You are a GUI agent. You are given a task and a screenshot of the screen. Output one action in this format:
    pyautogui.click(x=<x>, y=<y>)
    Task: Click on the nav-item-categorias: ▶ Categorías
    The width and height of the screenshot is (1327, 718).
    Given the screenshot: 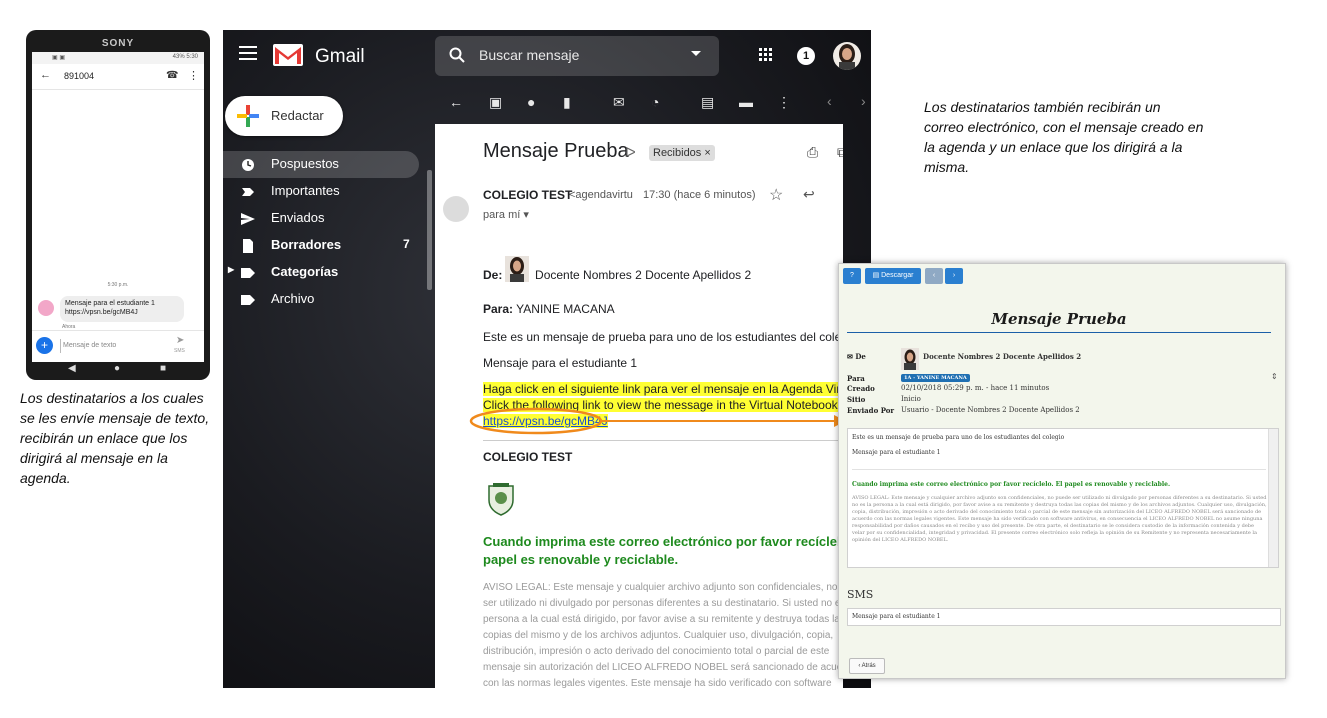 What is the action you would take?
    pyautogui.click(x=321, y=272)
    